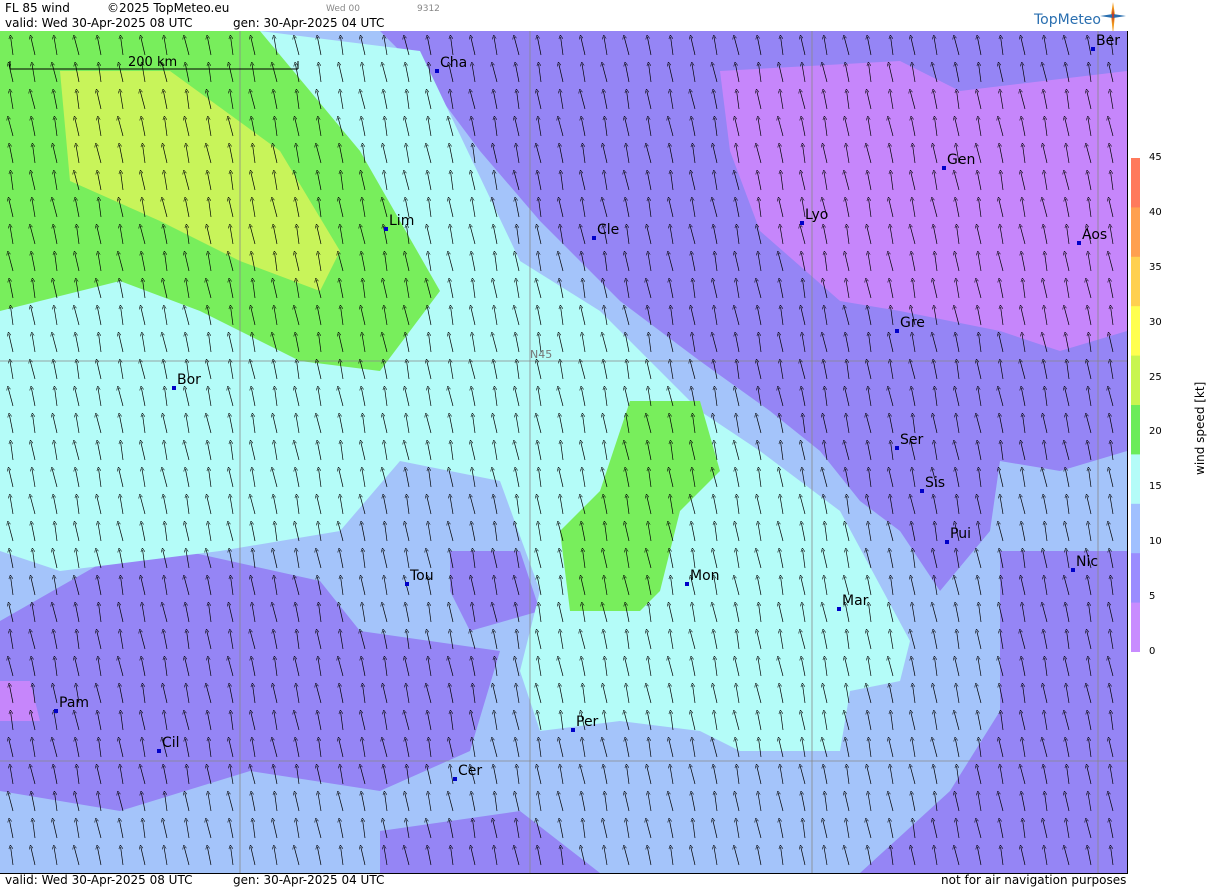 This screenshot has width=1219, height=887. What do you see at coordinates (1034, 880) in the screenshot?
I see `disclaimer: not for air navigation purposes` at bounding box center [1034, 880].